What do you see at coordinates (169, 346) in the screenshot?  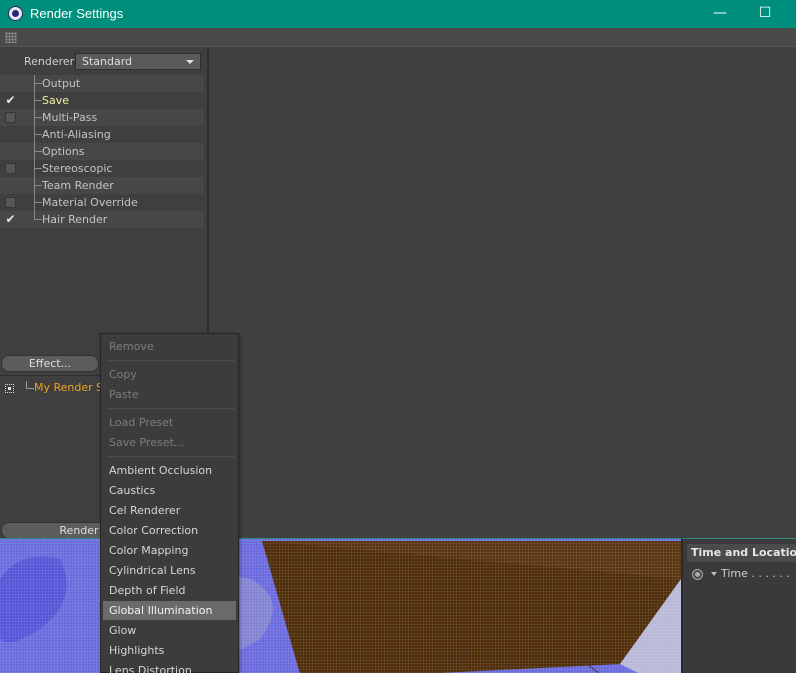 I see `menu-item-remove: Remove` at bounding box center [169, 346].